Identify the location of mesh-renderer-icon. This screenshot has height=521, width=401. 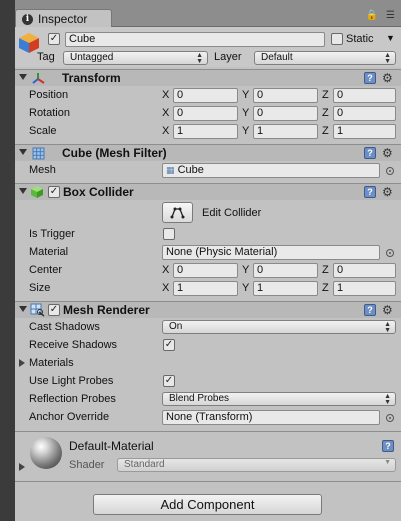
(37, 310).